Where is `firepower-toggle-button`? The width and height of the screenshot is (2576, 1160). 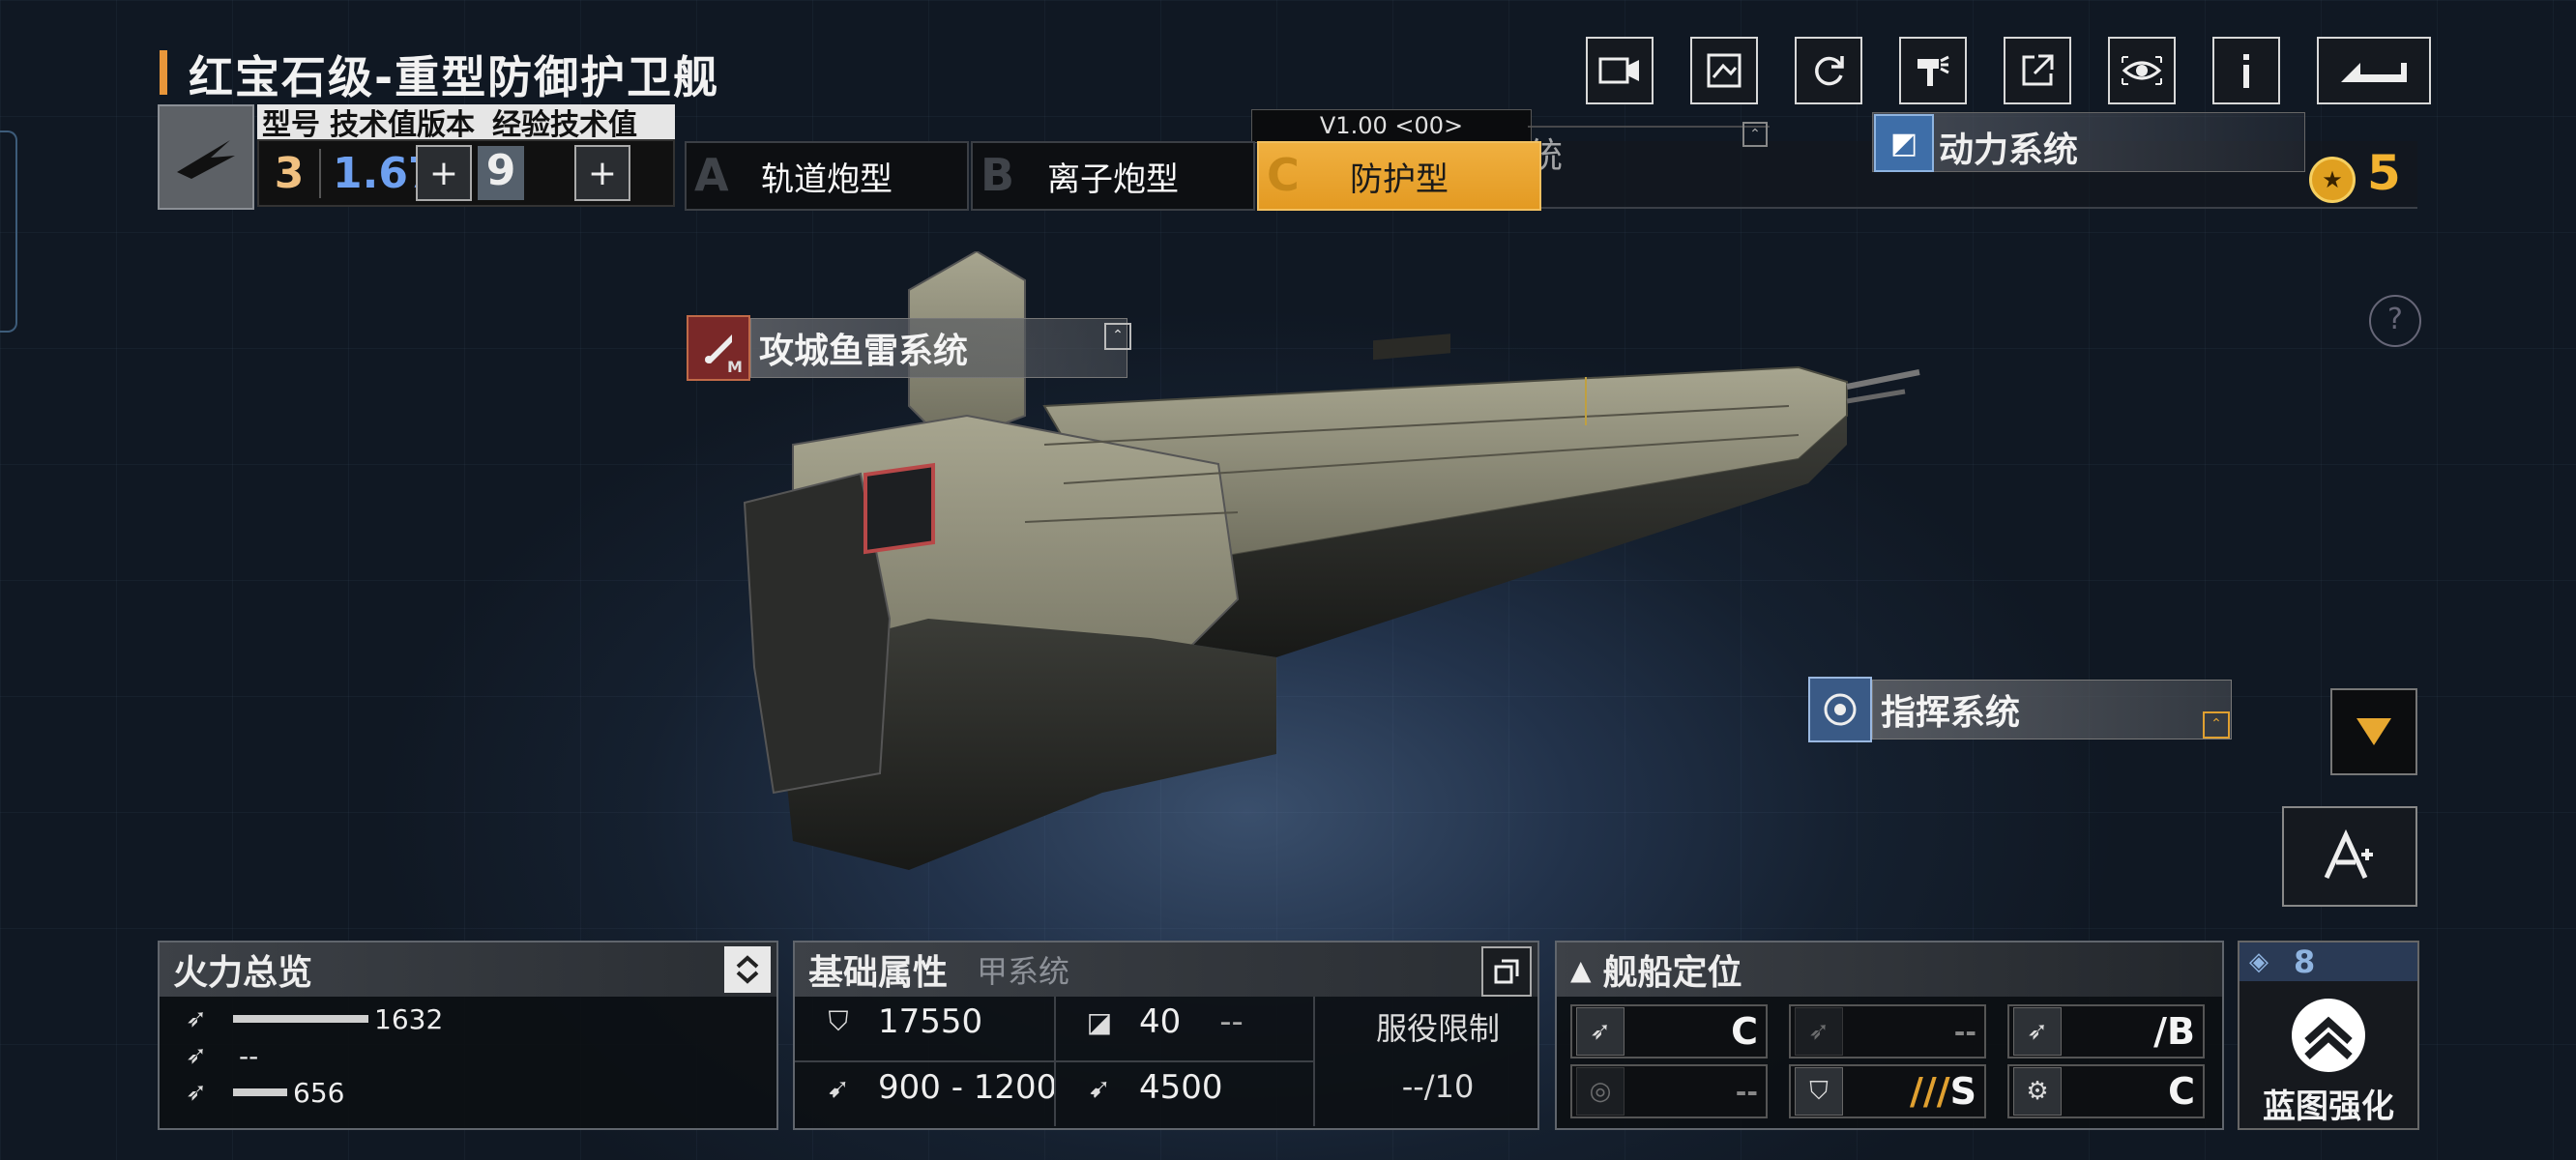 firepower-toggle-button is located at coordinates (747, 970).